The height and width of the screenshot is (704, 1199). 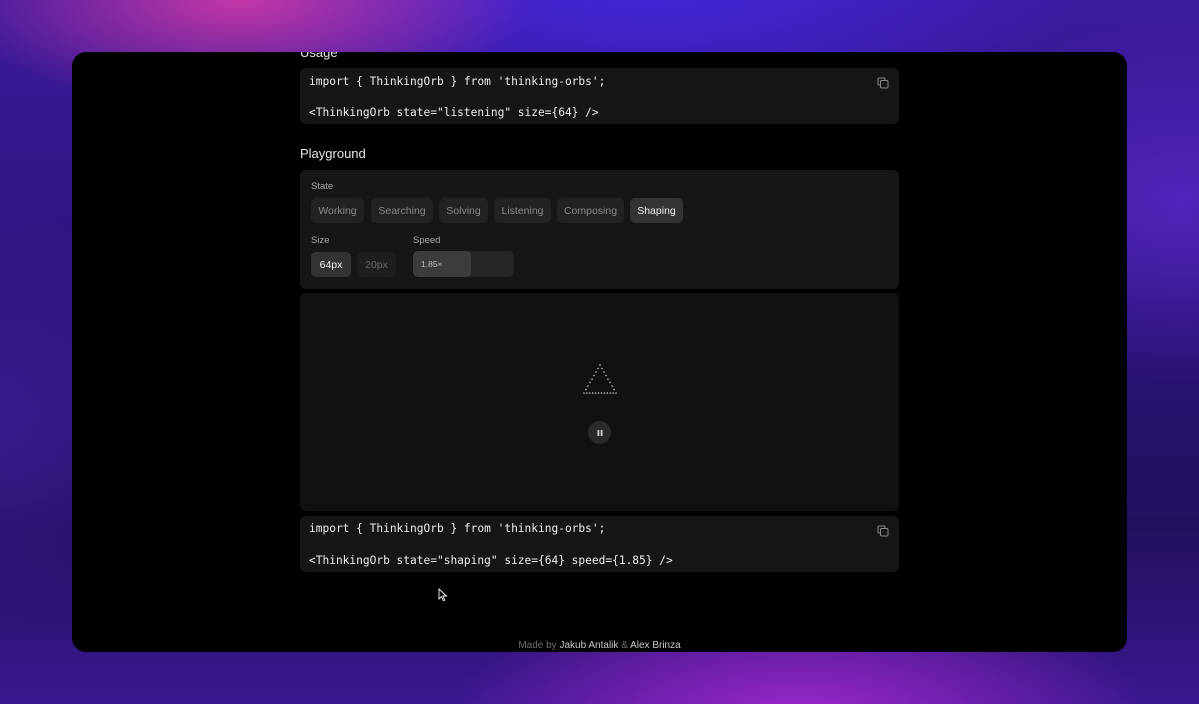 I want to click on size-chip-20px: 20px, so click(x=376, y=264).